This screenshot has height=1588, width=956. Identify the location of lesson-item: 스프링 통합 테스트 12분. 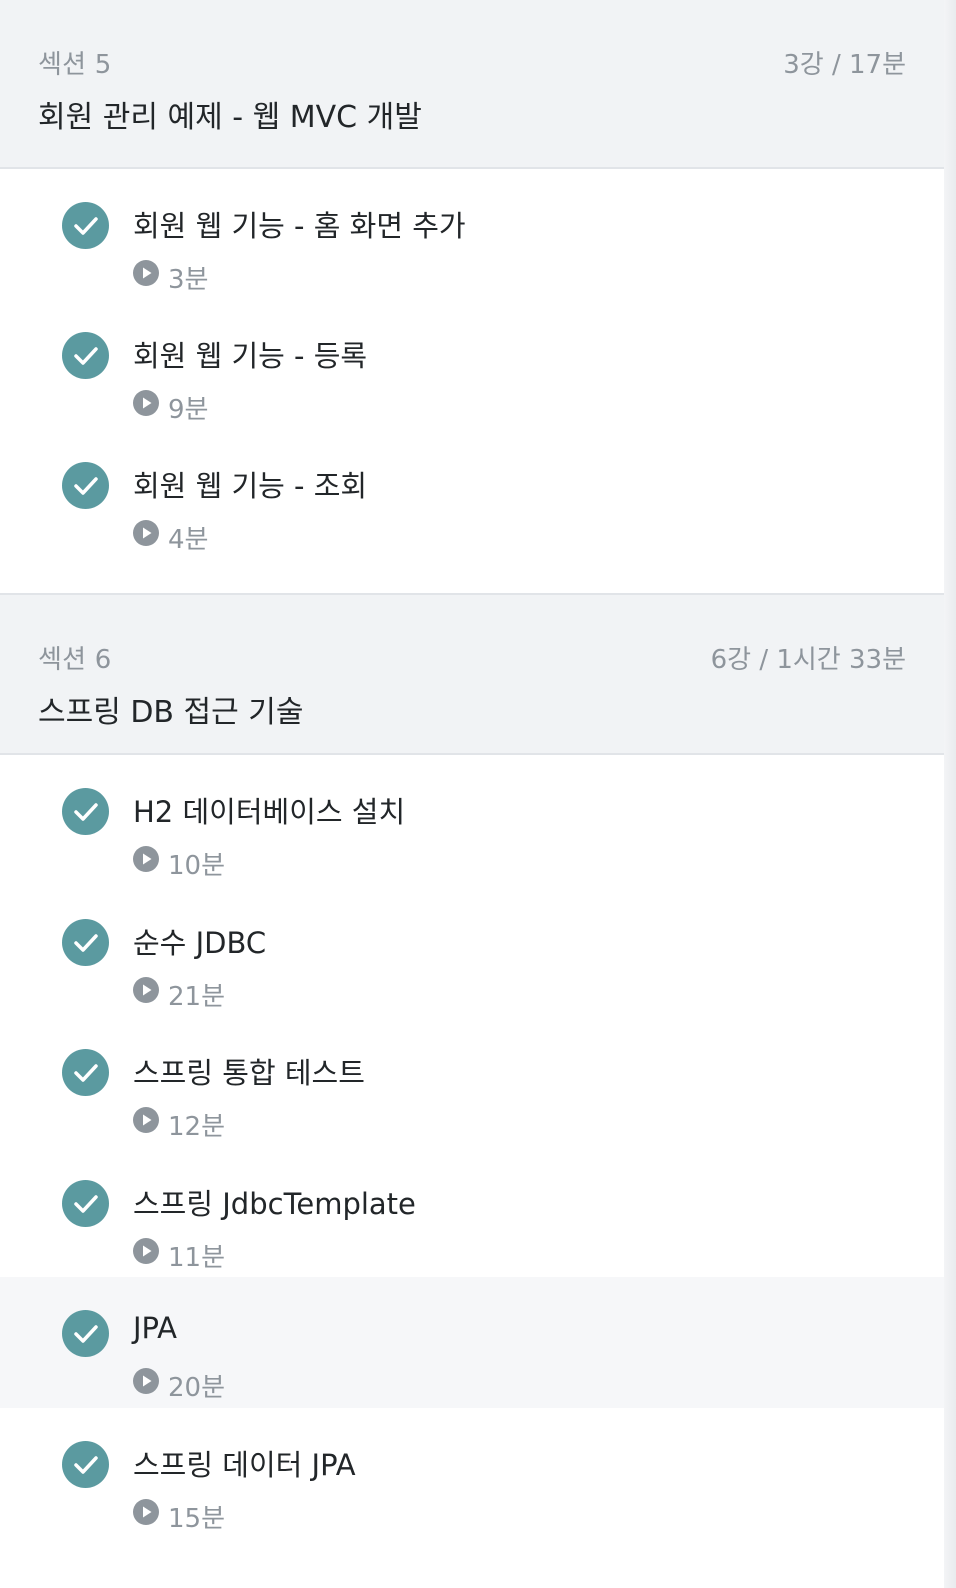
(472, 1081).